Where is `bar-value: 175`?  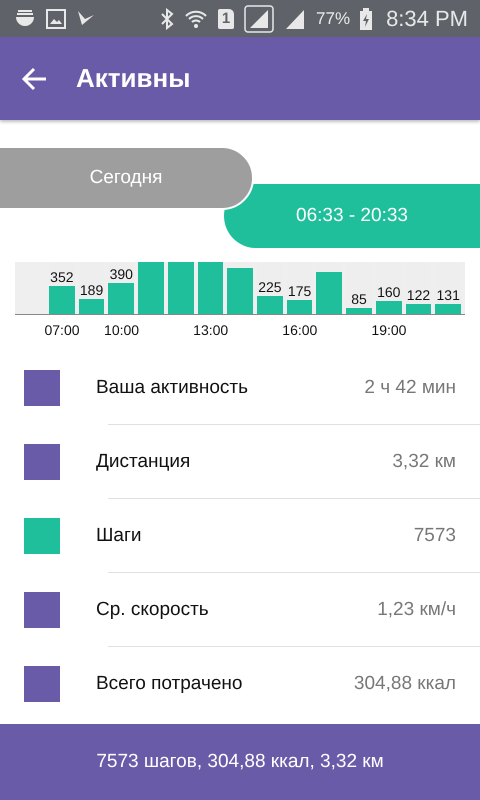
bar-value: 175 is located at coordinates (299, 290).